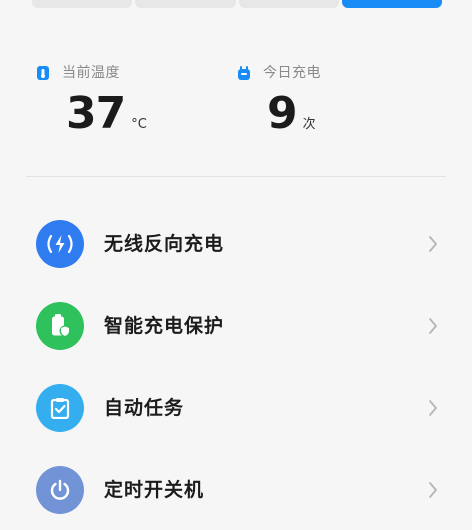 The height and width of the screenshot is (530, 472). I want to click on thermometer-icon, so click(43, 72).